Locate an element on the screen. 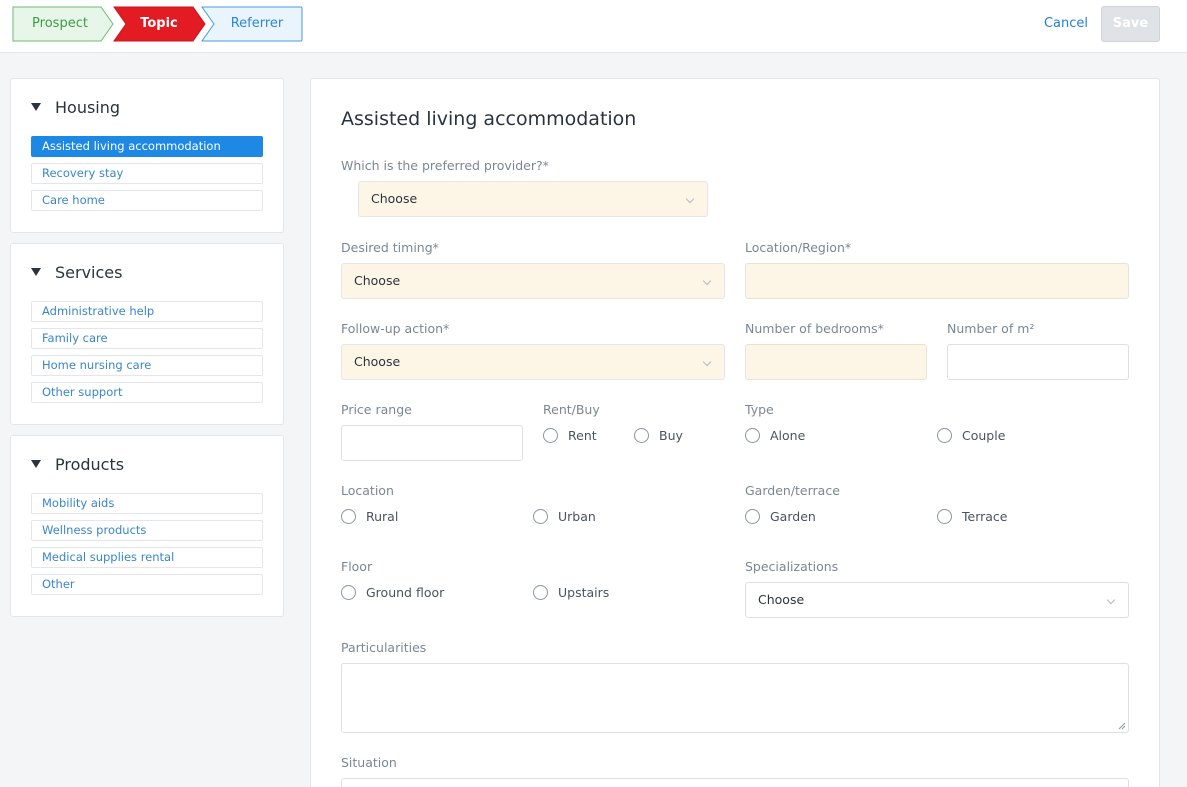 This screenshot has height=787, width=1187. radio-ground-floor-label: Ground floor is located at coordinates (405, 592).